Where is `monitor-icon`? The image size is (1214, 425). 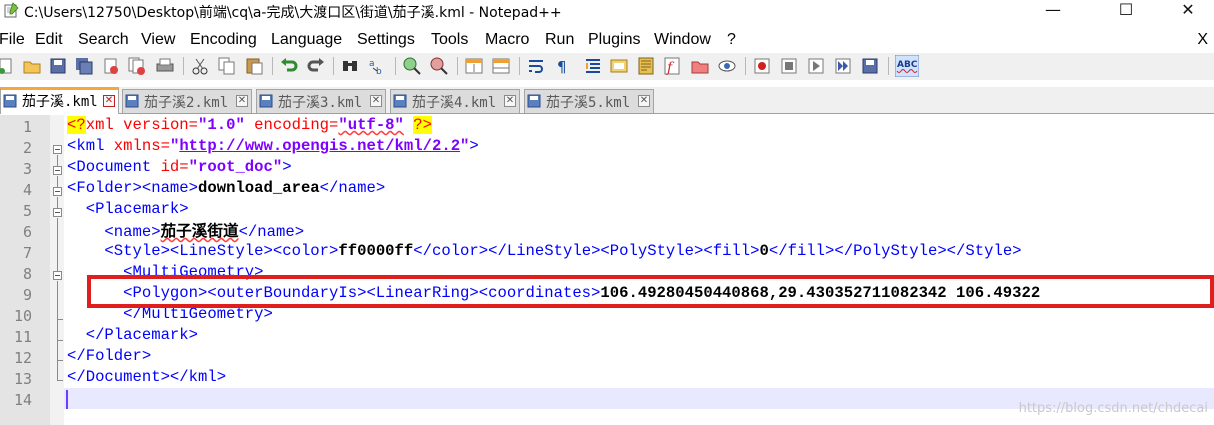 monitor-icon is located at coordinates (727, 66).